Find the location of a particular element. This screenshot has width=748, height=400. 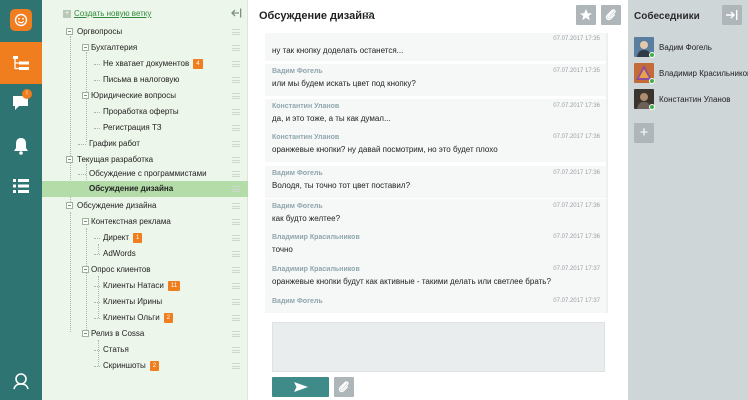

message-input is located at coordinates (438, 347).